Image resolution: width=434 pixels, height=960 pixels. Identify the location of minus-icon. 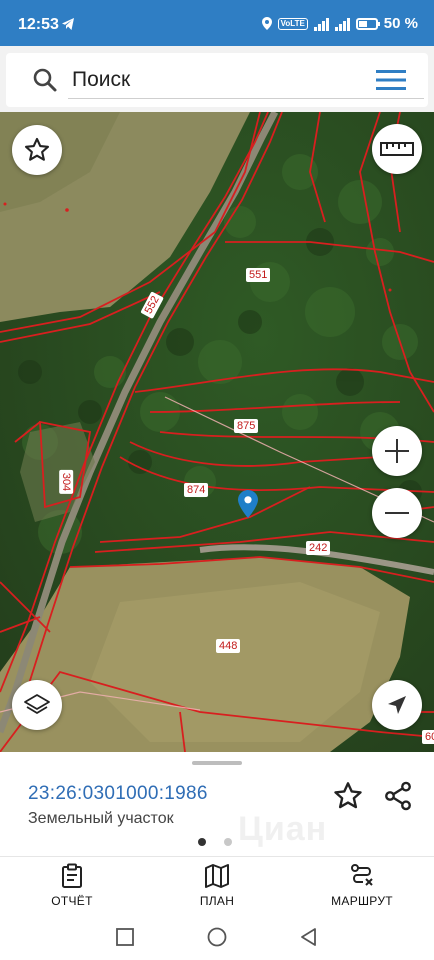
(397, 513).